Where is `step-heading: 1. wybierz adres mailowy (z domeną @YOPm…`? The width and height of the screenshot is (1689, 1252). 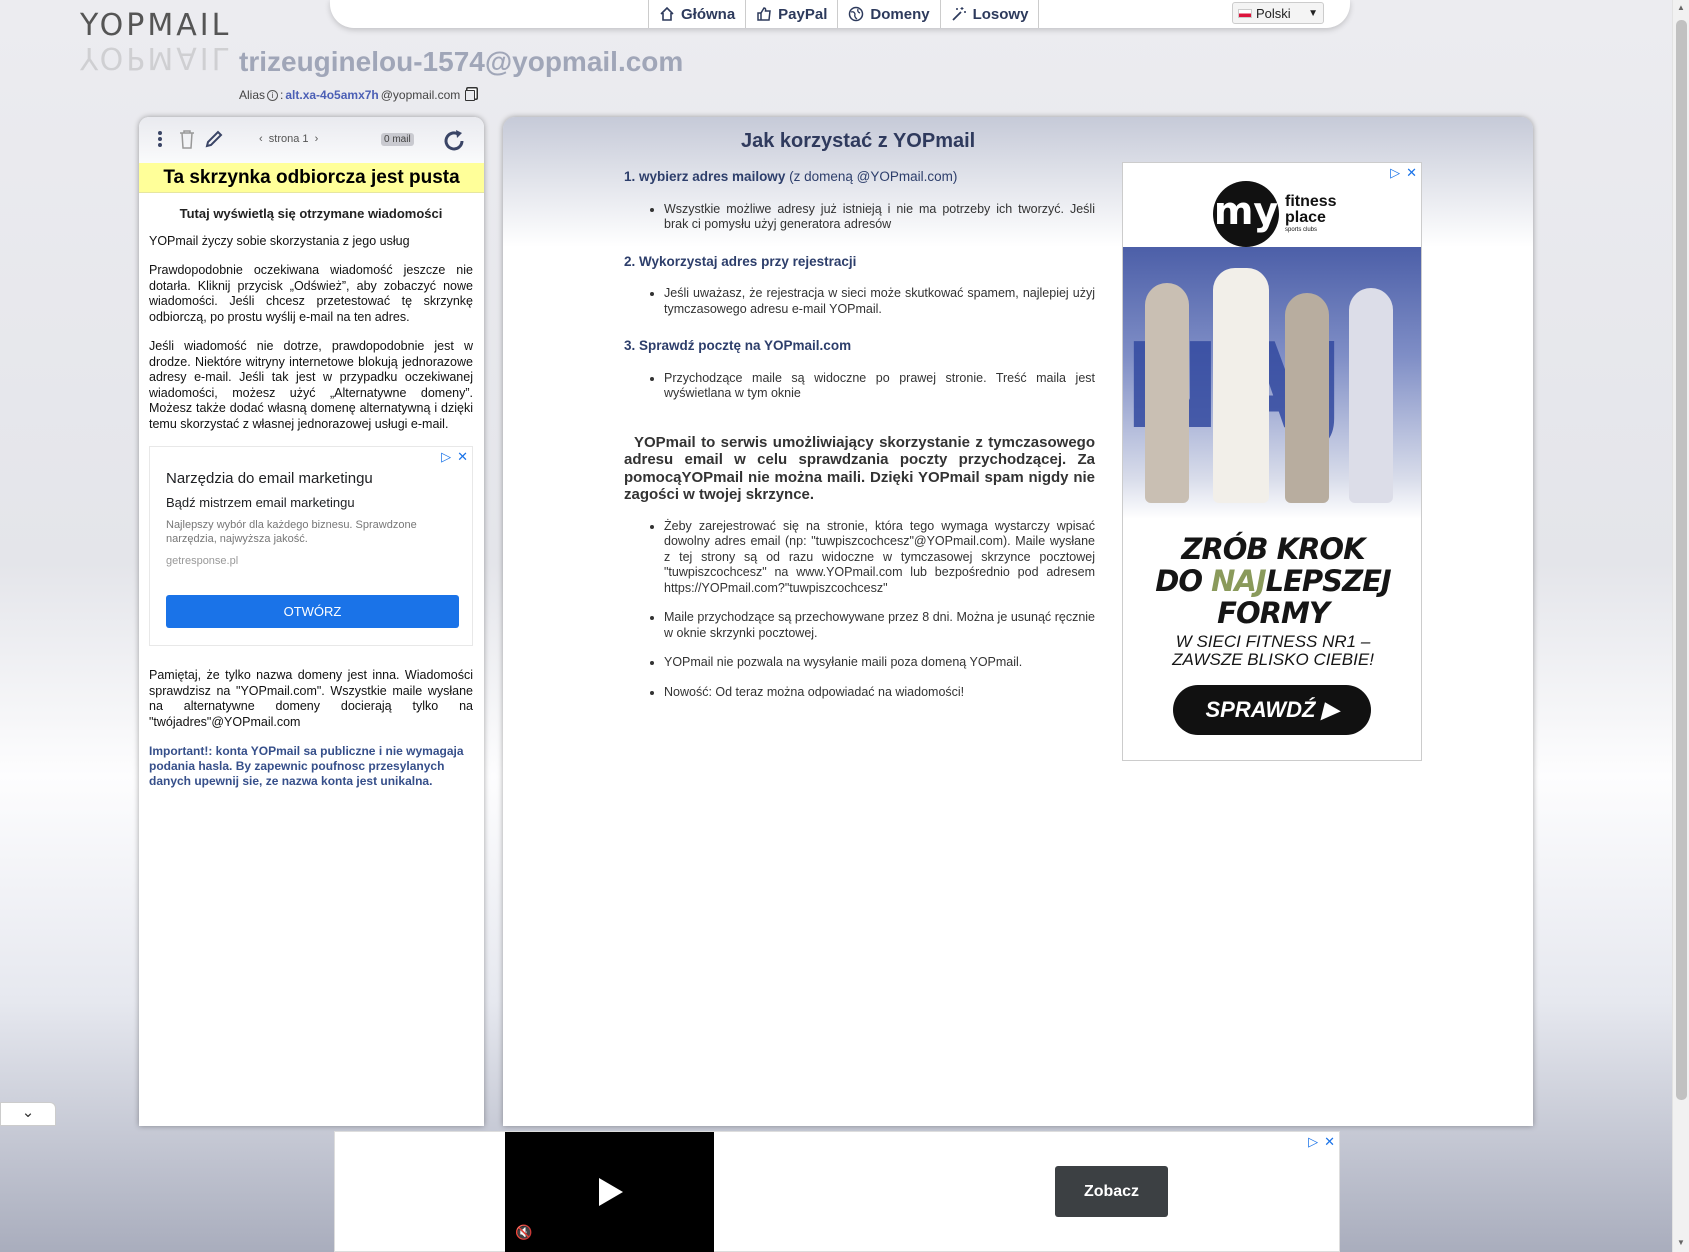 step-heading: 1. wybierz adres mailowy (z domeną @YOPm… is located at coordinates (791, 176).